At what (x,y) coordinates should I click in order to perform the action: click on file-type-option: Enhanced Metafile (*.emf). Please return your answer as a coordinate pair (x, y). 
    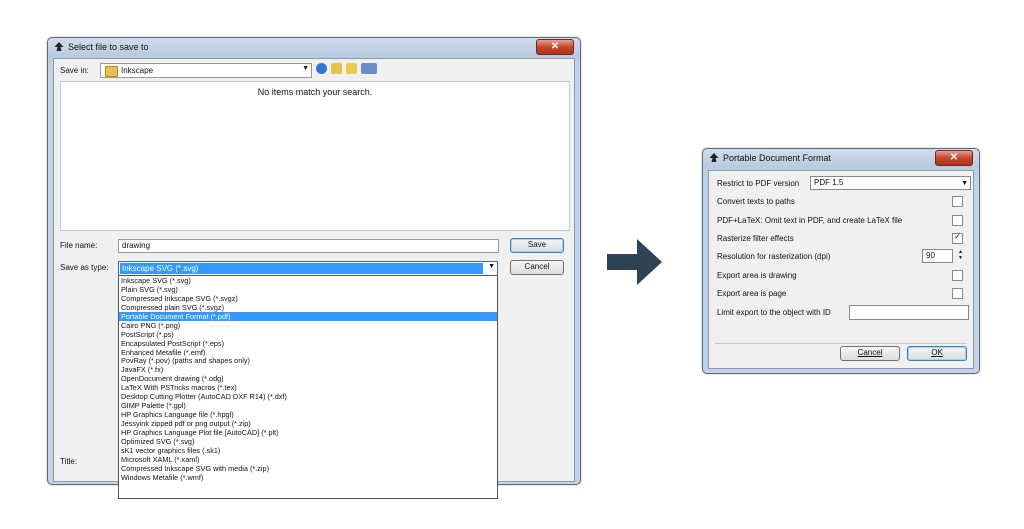
    Looking at the image, I should click on (308, 352).